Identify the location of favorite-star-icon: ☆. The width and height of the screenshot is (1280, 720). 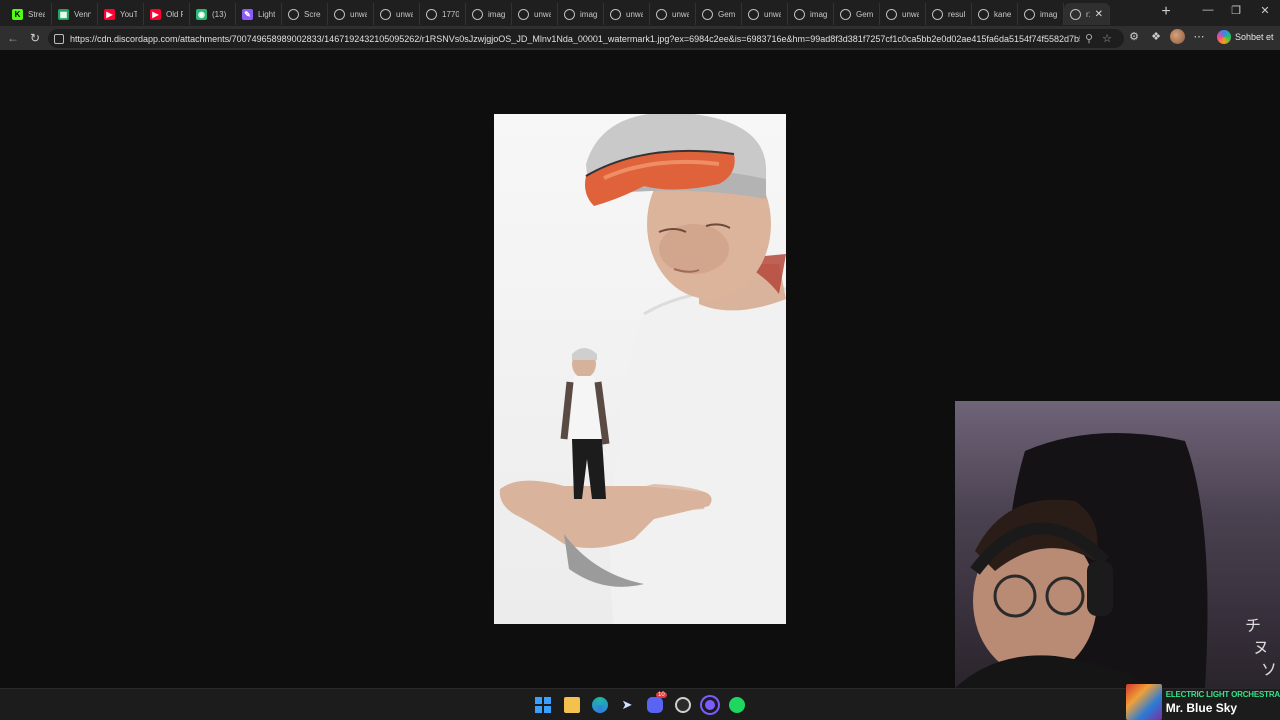
(1107, 38).